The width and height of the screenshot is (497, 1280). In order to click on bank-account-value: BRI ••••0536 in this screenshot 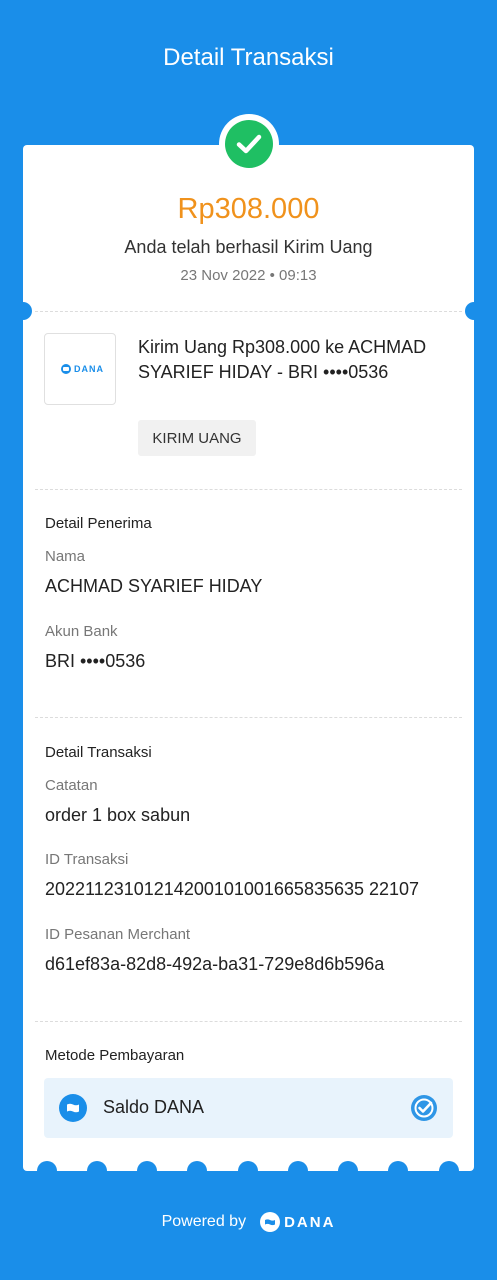, I will do `click(95, 661)`.